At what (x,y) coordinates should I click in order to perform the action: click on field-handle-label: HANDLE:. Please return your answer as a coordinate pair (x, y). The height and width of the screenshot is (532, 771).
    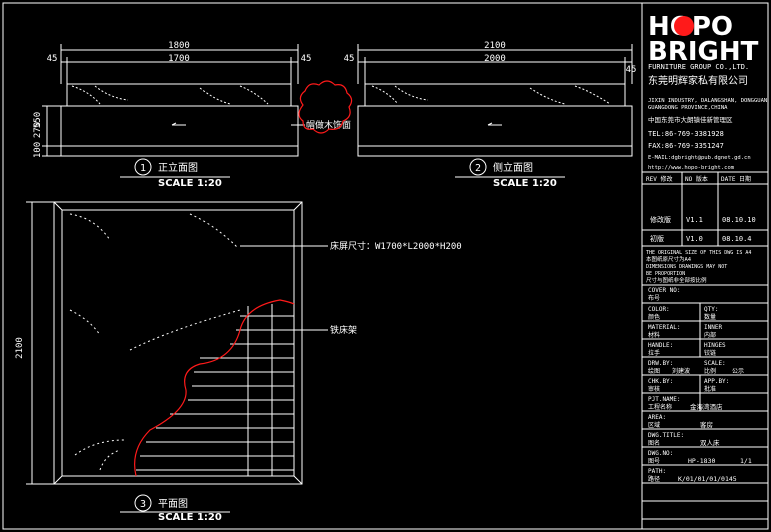
    Looking at the image, I should click on (660, 345).